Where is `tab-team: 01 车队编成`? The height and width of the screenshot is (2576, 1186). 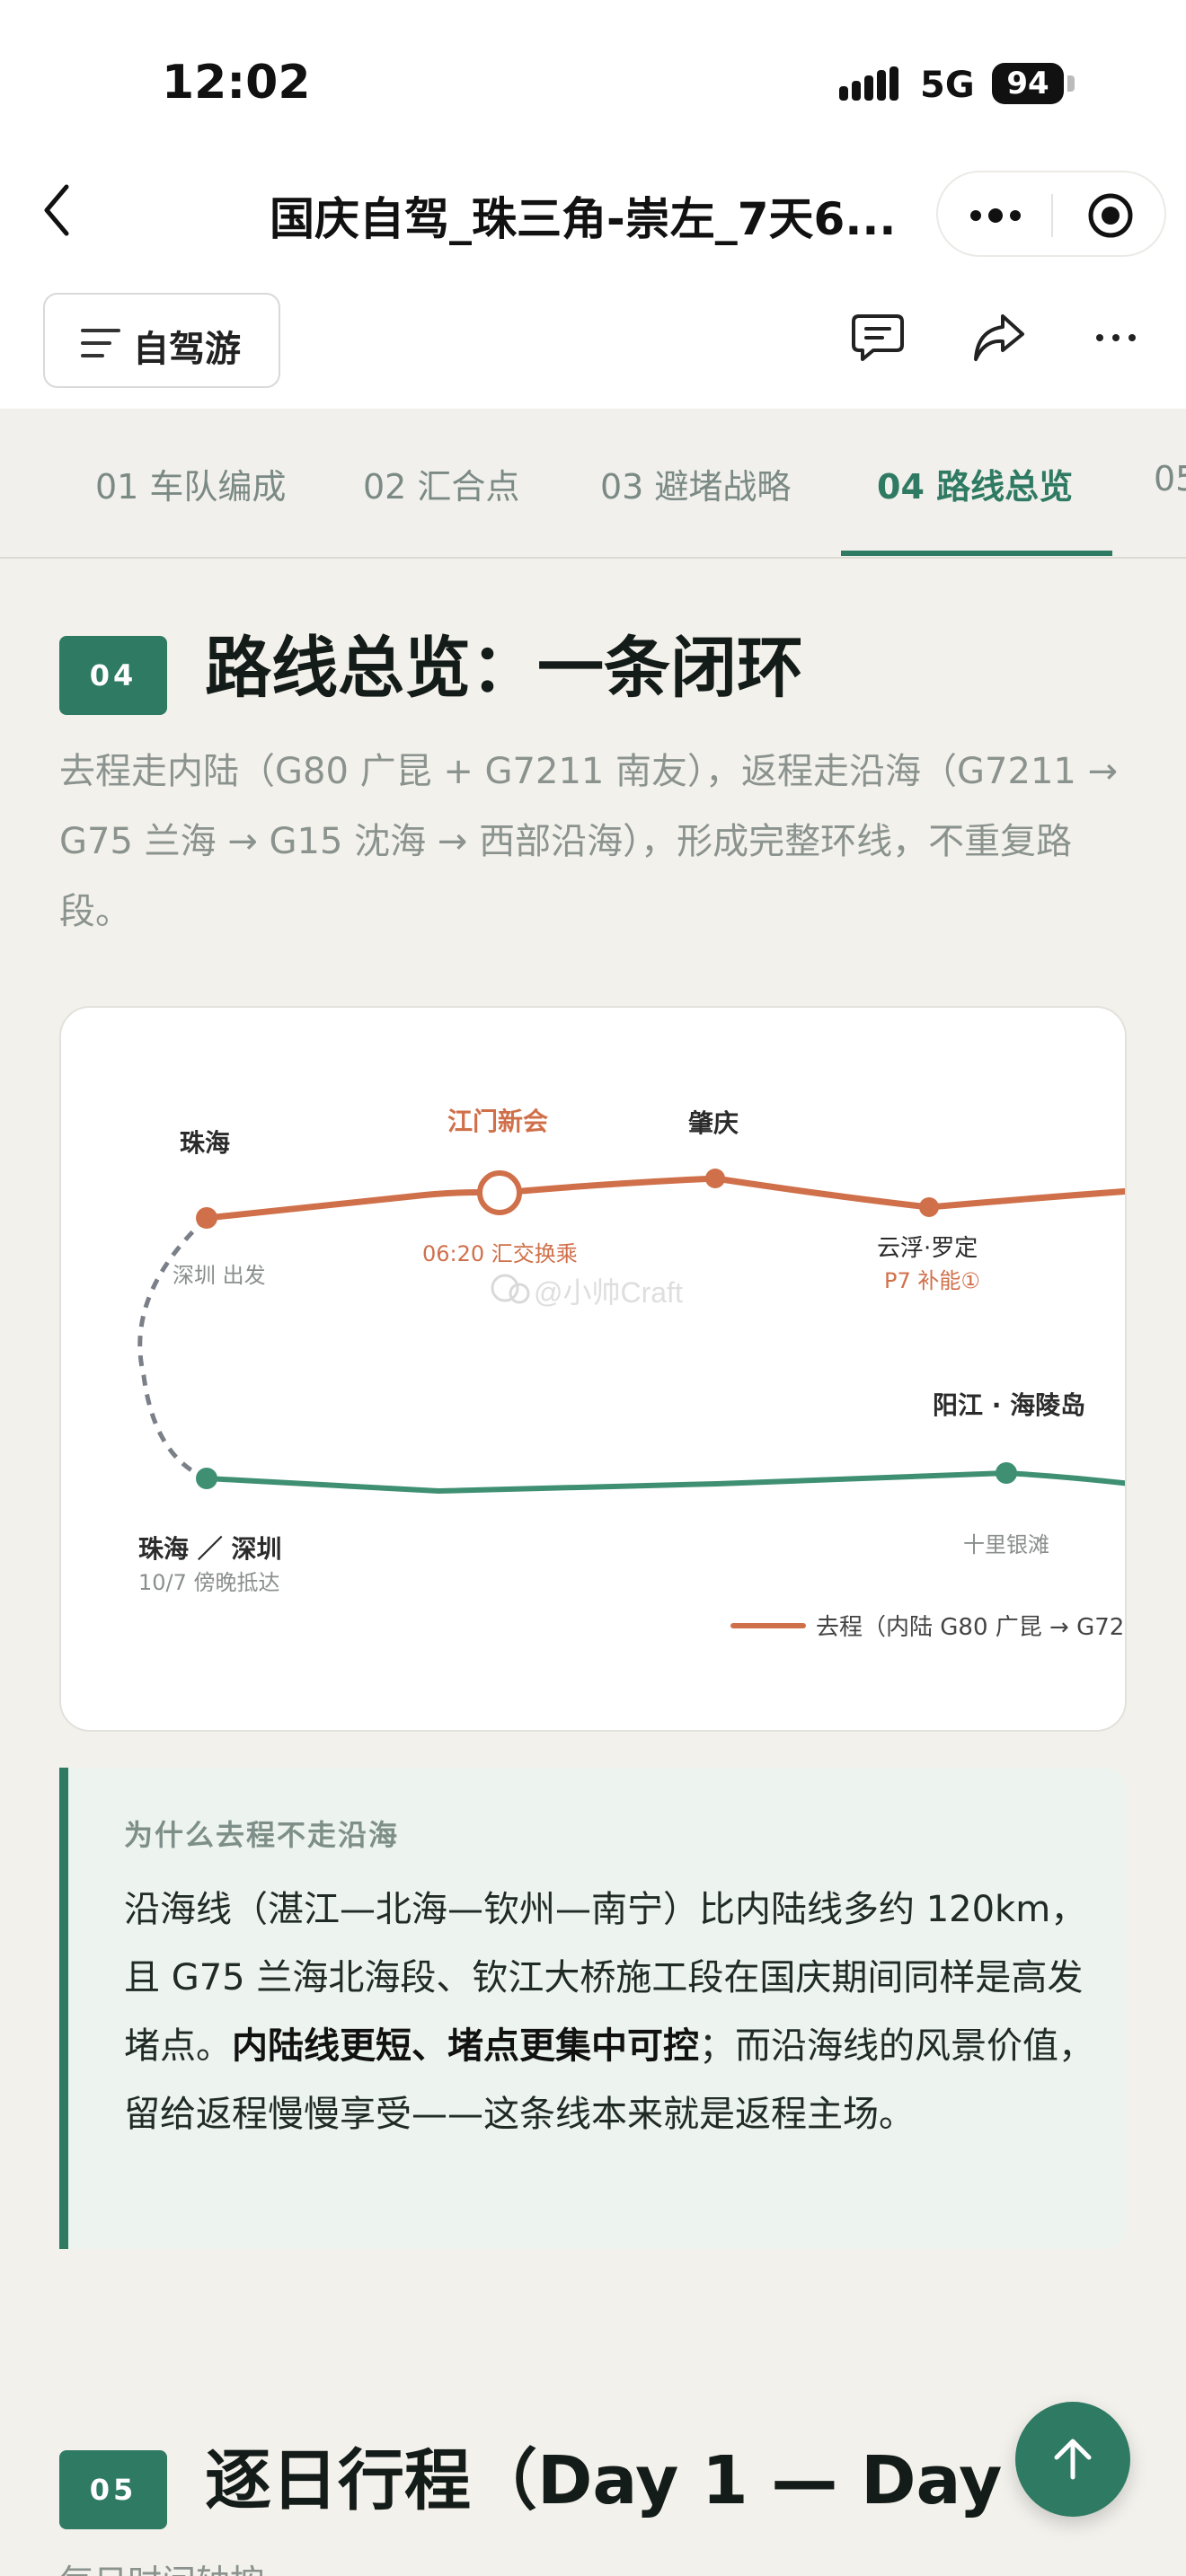
tab-team: 01 车队编成 is located at coordinates (190, 483).